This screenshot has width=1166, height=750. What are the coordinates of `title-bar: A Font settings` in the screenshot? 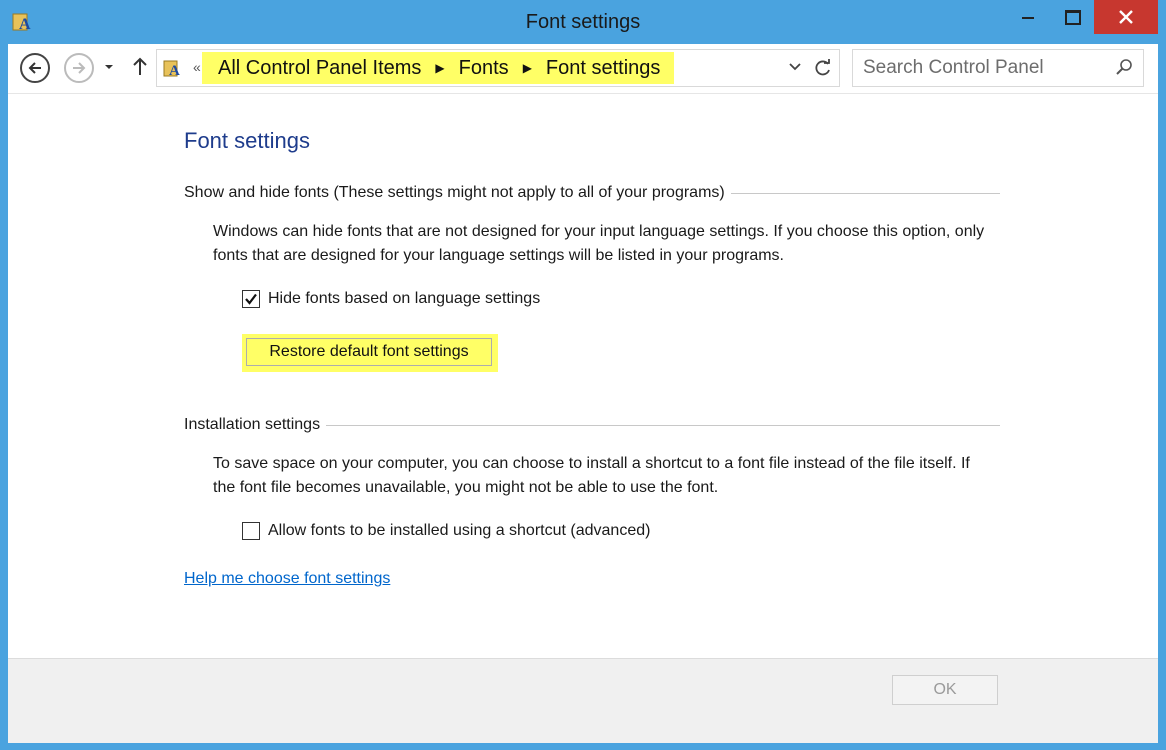 It's located at (583, 22).